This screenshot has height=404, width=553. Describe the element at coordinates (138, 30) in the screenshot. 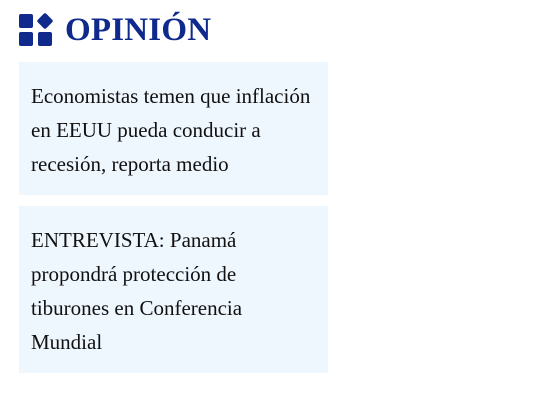

I see `section-title: OPINIÓN` at that location.